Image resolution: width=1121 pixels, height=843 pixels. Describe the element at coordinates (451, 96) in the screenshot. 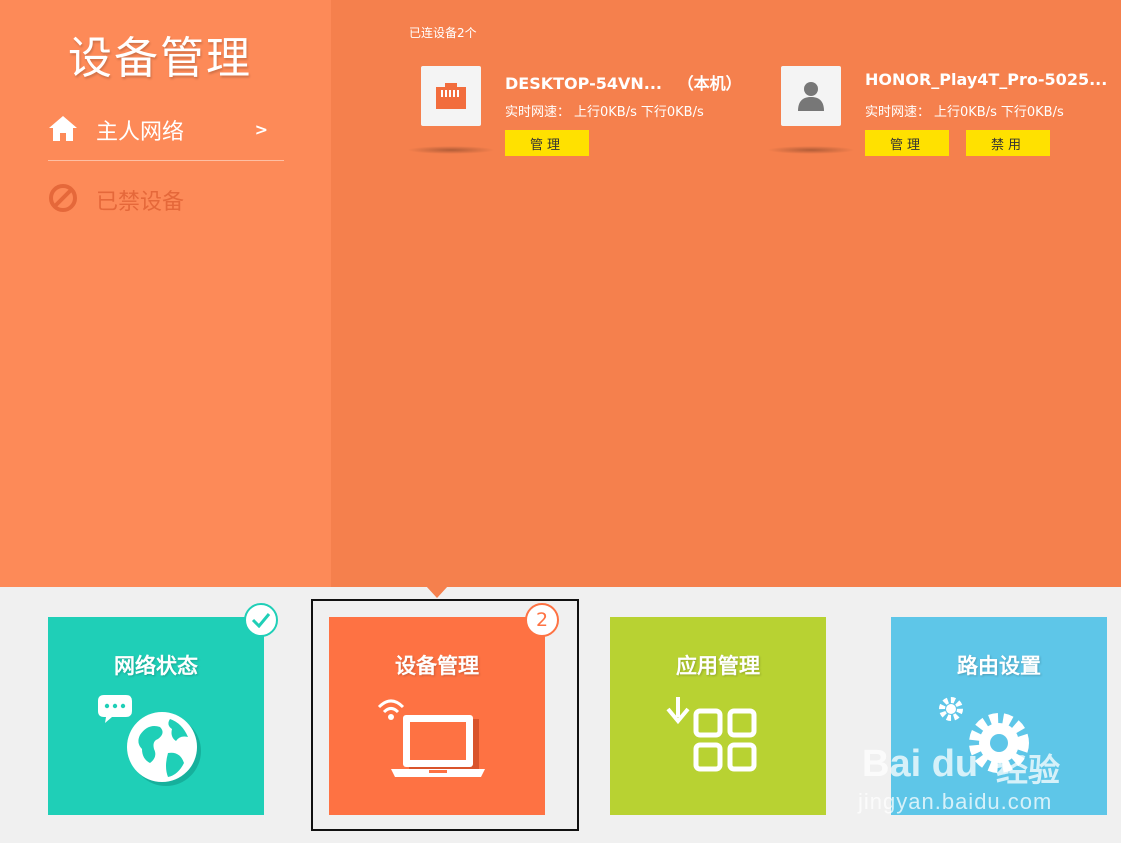

I see `ethernet-port-icon` at that location.